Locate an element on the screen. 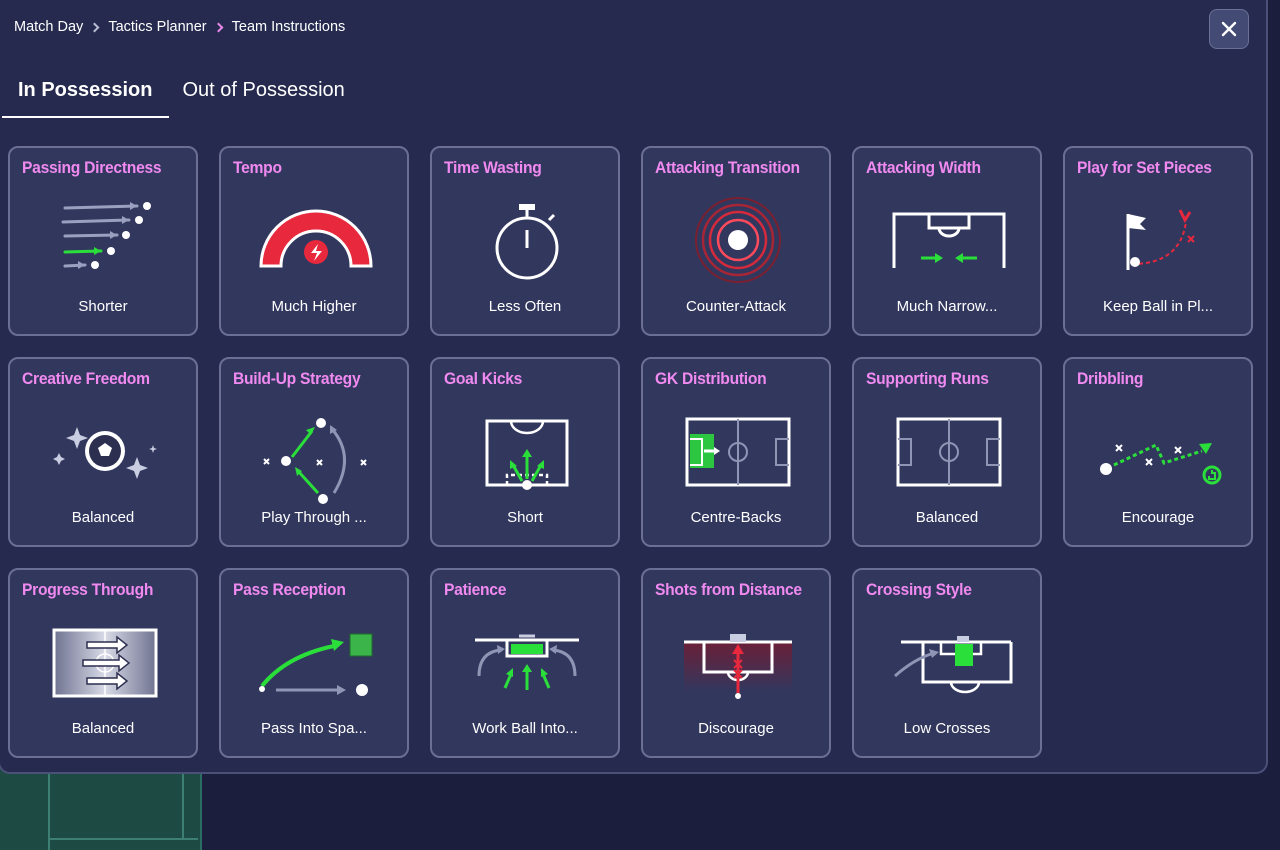  instruction-card-shots-from-distance: Shots from Distance Discourage is located at coordinates (736, 663).